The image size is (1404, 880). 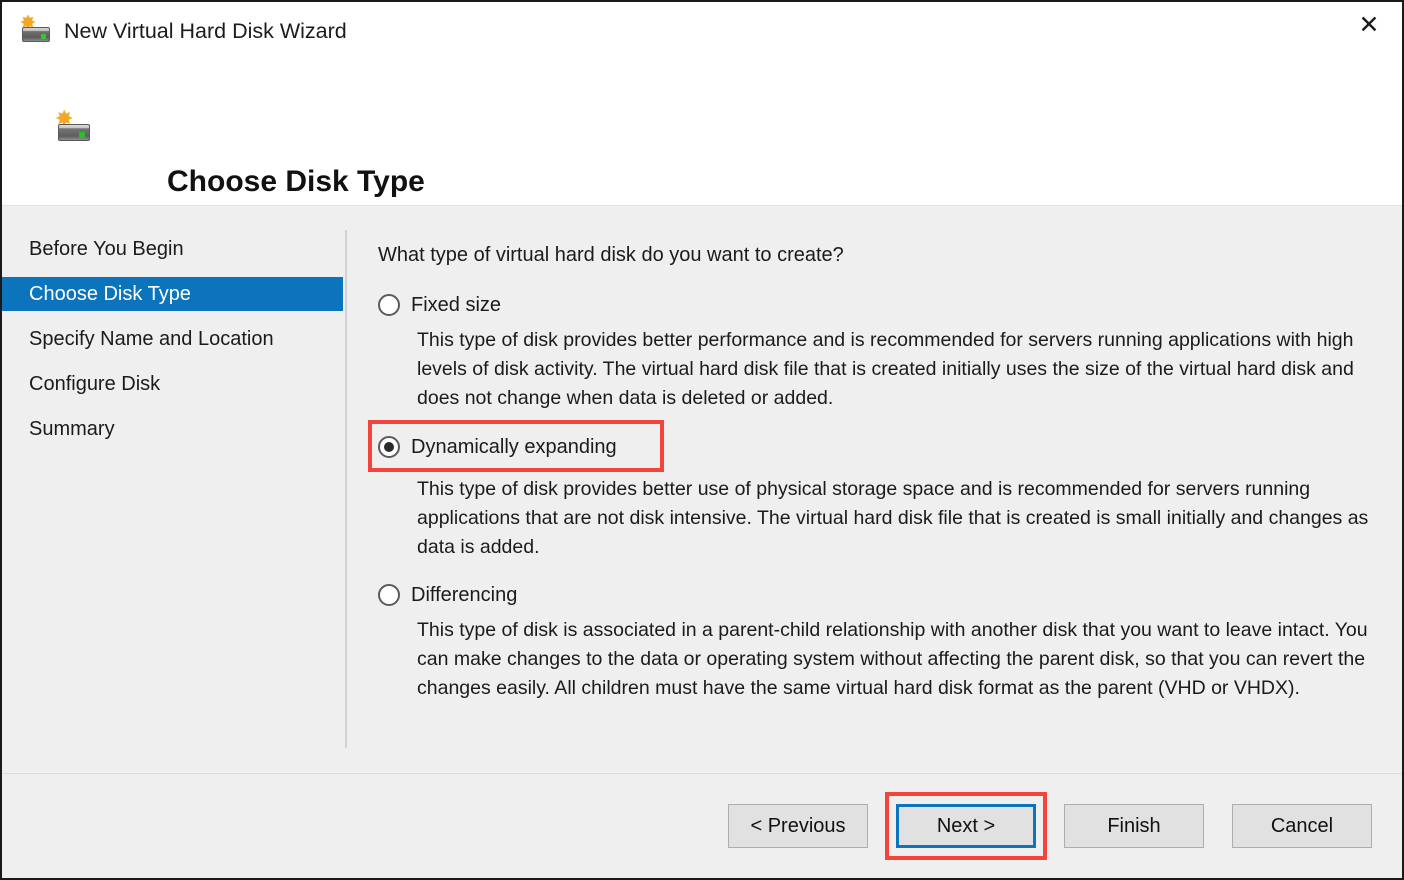 What do you see at coordinates (514, 446) in the screenshot?
I see `option-label-dynamically-expanding: Dynamically expanding` at bounding box center [514, 446].